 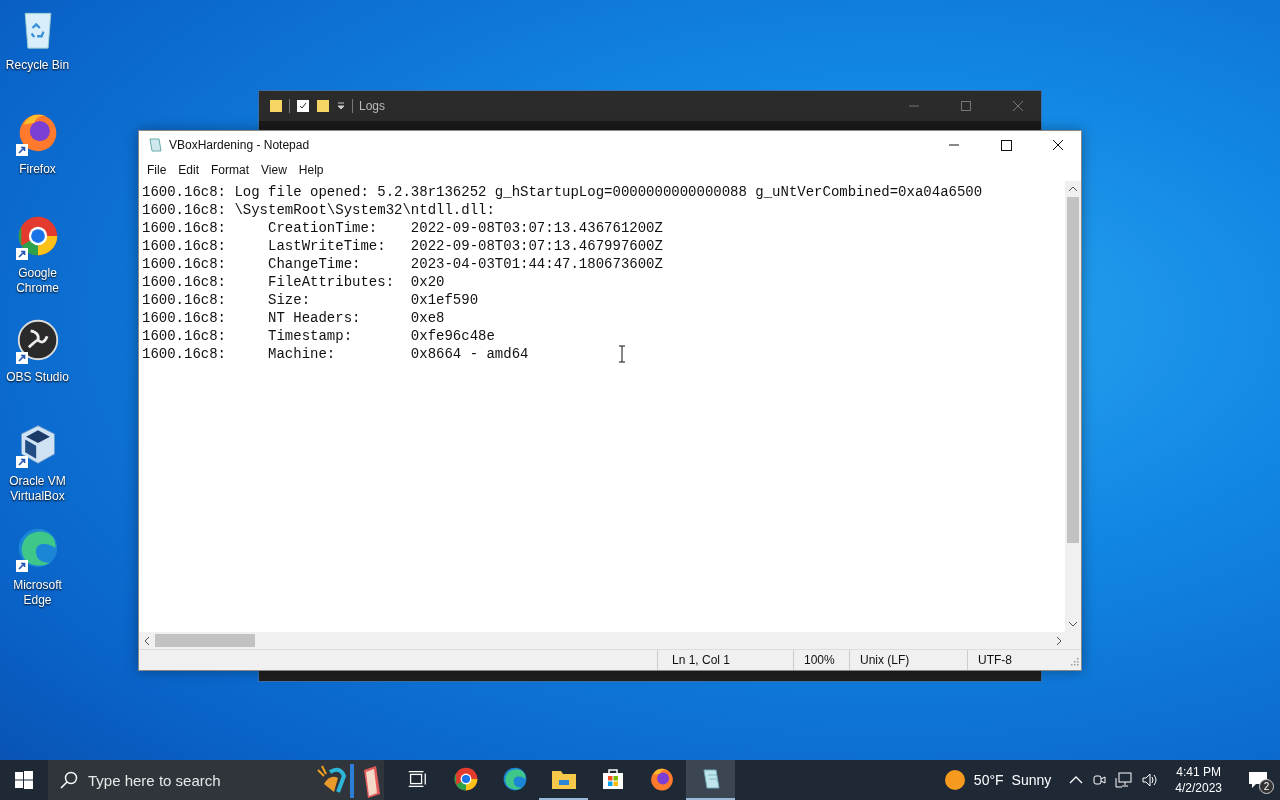 I want to click on shortcut-label: Recycle Bin, so click(x=37, y=65).